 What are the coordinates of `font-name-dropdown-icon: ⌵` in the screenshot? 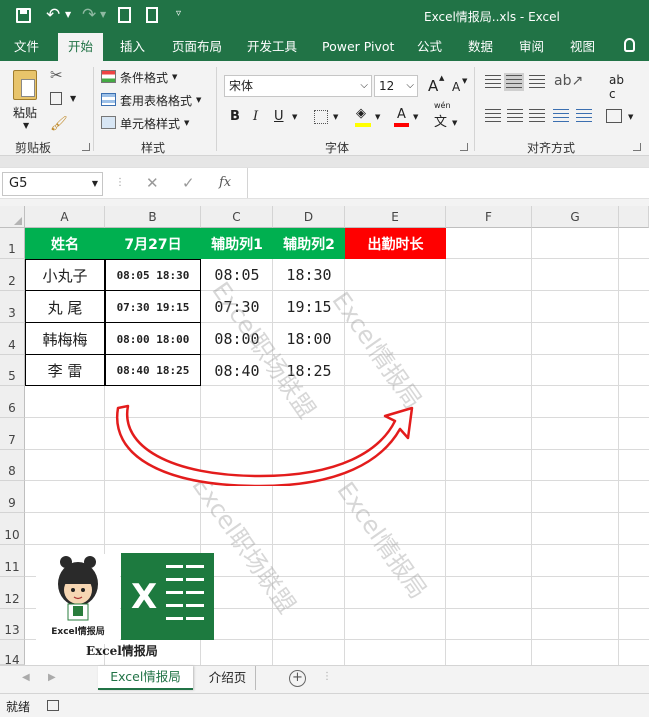 It's located at (364, 86).